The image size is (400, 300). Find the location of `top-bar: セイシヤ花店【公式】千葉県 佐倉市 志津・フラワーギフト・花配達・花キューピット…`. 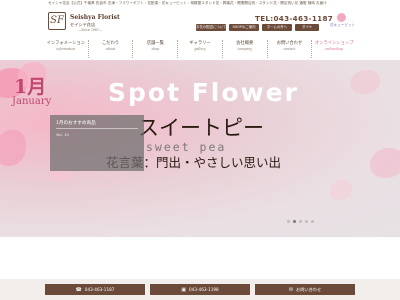

top-bar: セイシヤ花店【公式】千葉県 佐倉市 志津・フラワーギフト・花配達・花キューピット… is located at coordinates (200, 3).